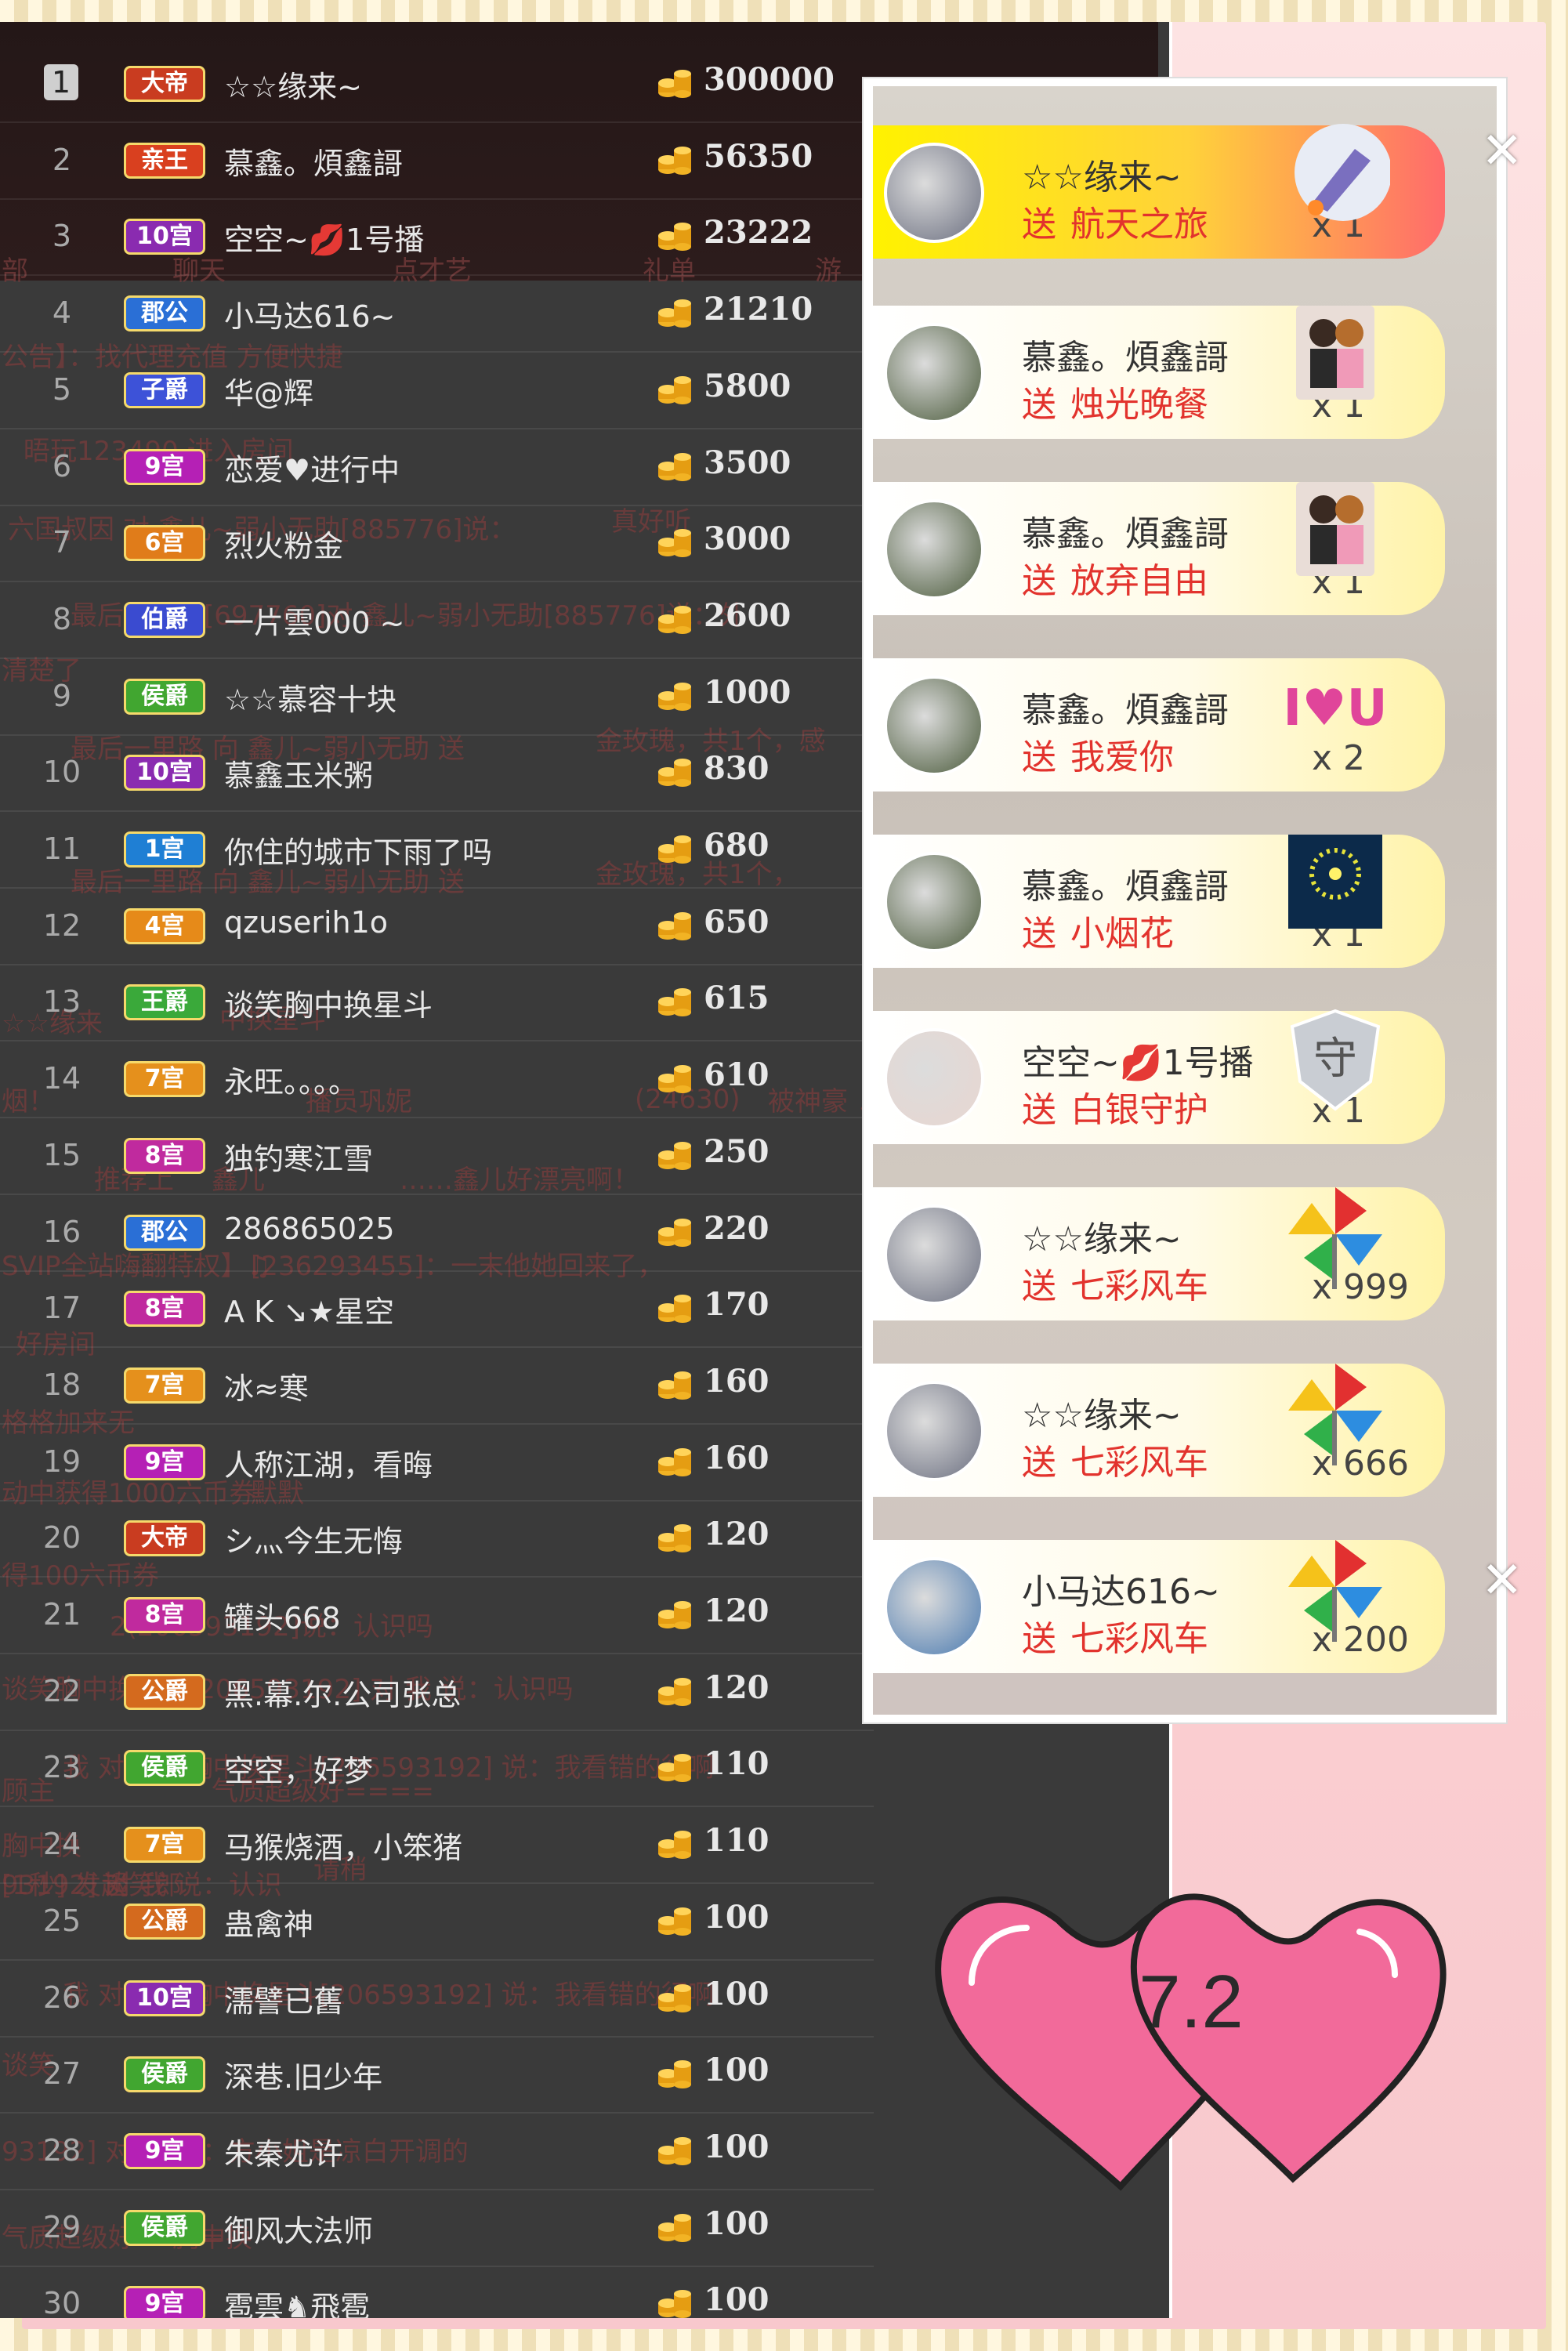 This screenshot has height=2351, width=1568. I want to click on user-name: 华@辉, so click(268, 390).